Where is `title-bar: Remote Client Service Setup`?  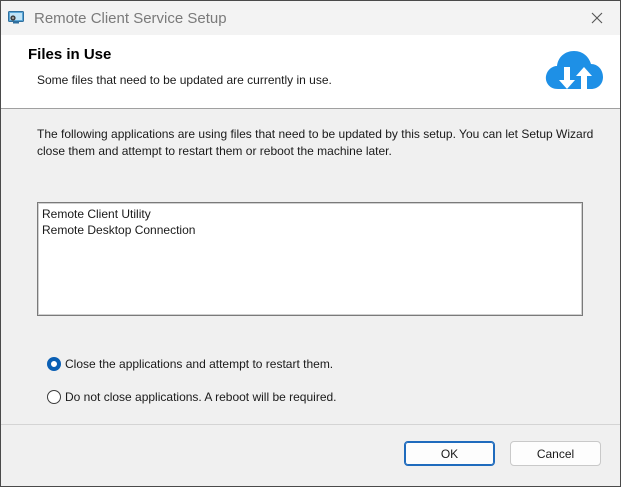 title-bar: Remote Client Service Setup is located at coordinates (310, 18).